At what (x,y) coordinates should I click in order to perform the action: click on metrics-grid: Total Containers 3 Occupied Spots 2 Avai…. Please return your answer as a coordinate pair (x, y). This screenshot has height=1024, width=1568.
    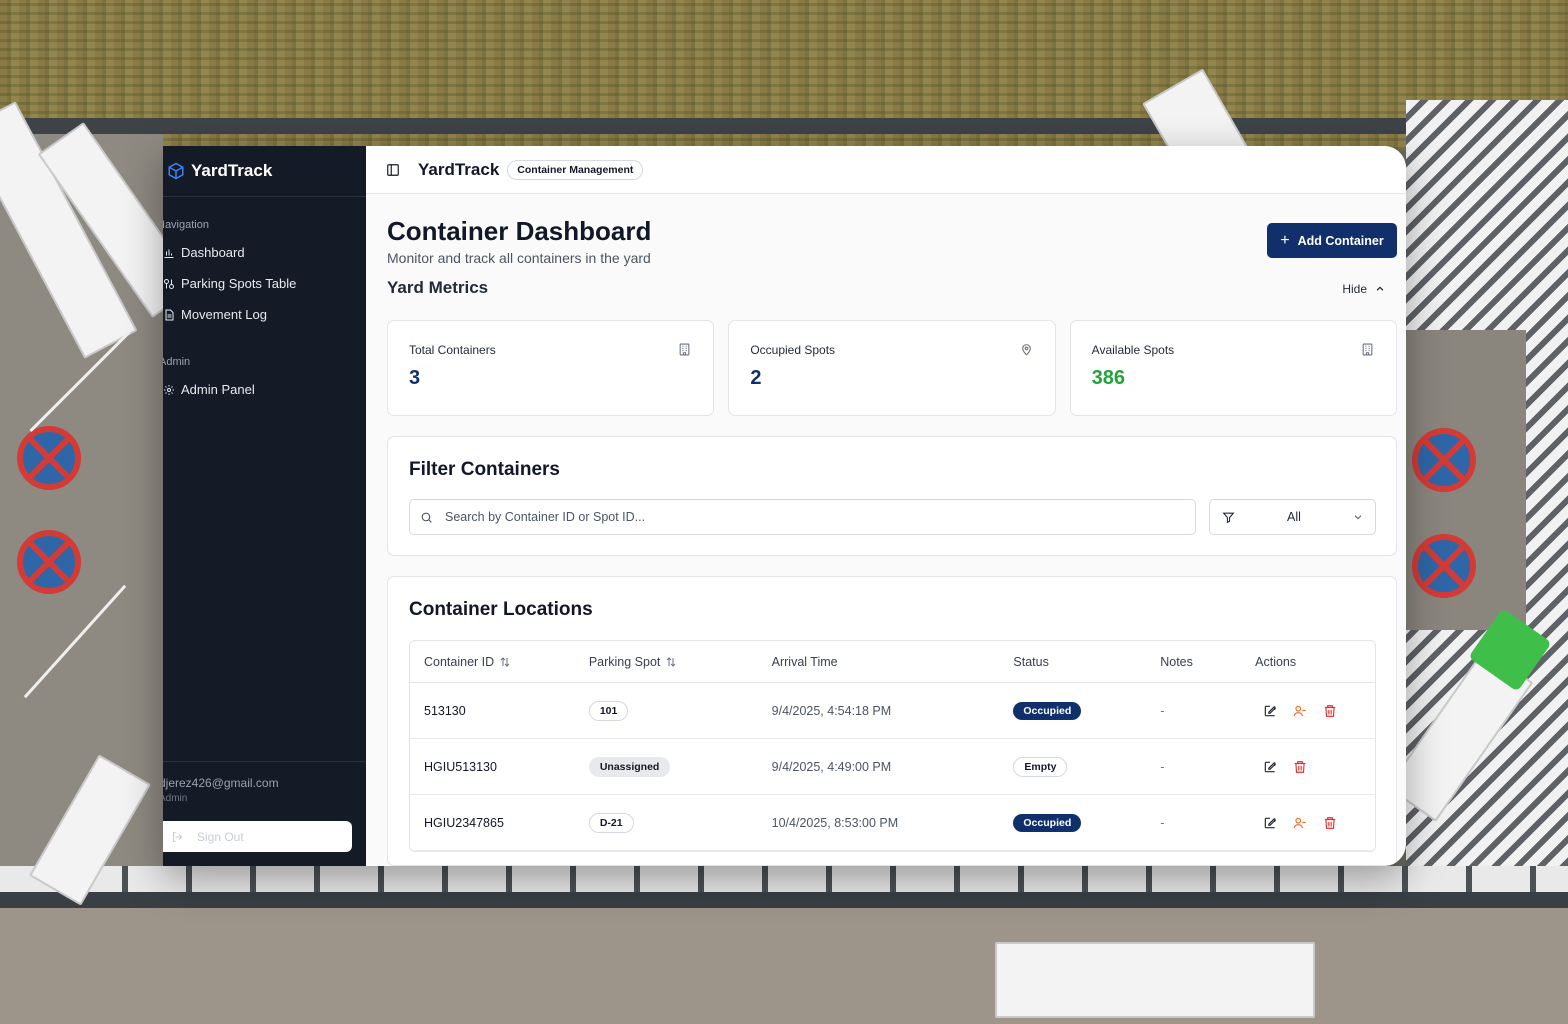
    Looking at the image, I should click on (892, 368).